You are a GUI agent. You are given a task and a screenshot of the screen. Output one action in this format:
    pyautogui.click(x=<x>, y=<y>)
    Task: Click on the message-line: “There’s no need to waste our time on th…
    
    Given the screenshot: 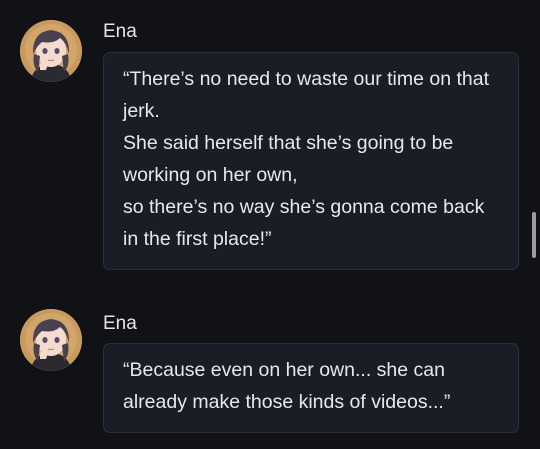 What is the action you would take?
    pyautogui.click(x=306, y=79)
    